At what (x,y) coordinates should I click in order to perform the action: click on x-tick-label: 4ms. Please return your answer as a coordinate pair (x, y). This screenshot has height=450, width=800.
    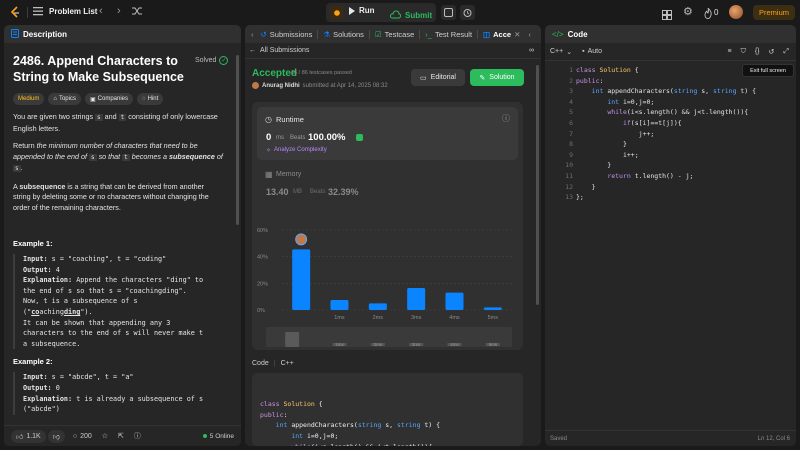
    Looking at the image, I should click on (454, 318).